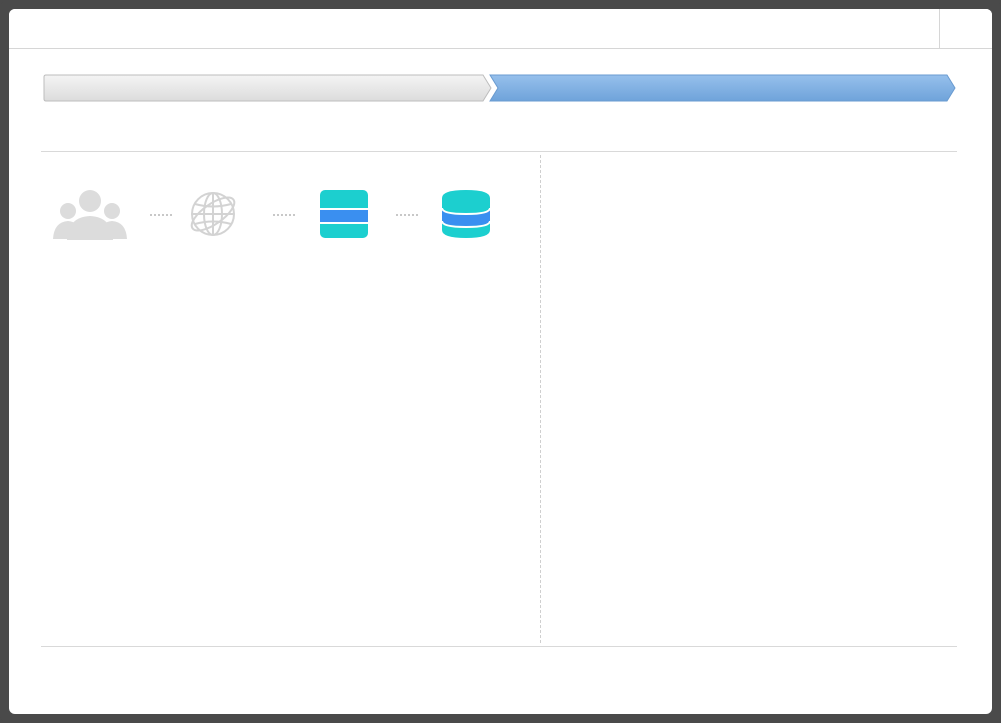  I want to click on database-icon, so click(466, 214).